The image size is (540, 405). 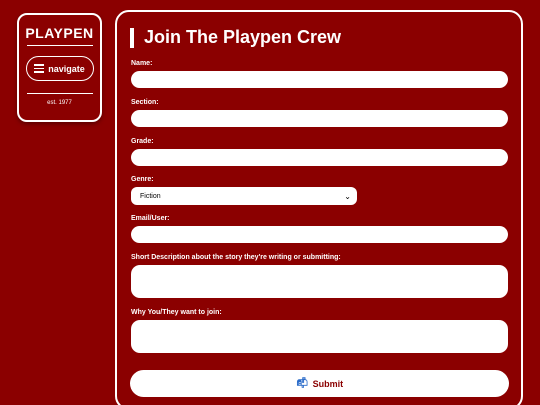 What do you see at coordinates (59, 103) in the screenshot?
I see `established-text: est. 1977` at bounding box center [59, 103].